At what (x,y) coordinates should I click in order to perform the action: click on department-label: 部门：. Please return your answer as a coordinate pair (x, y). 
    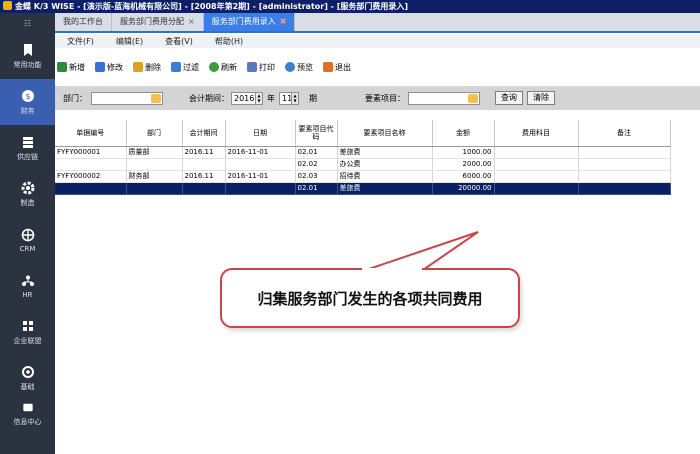
    Looking at the image, I should click on (75, 98).